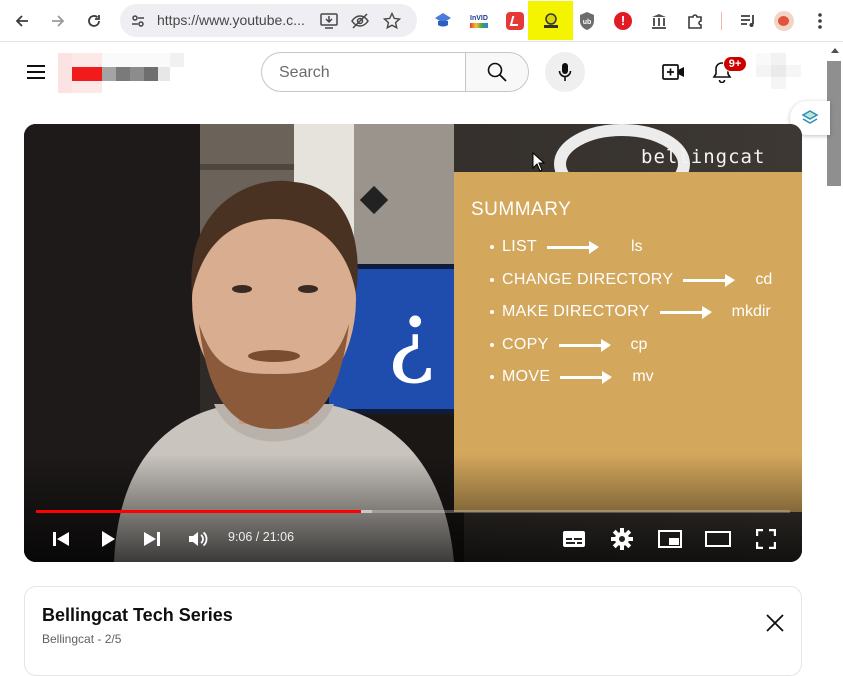  I want to click on toolbar-divider, so click(721, 21).